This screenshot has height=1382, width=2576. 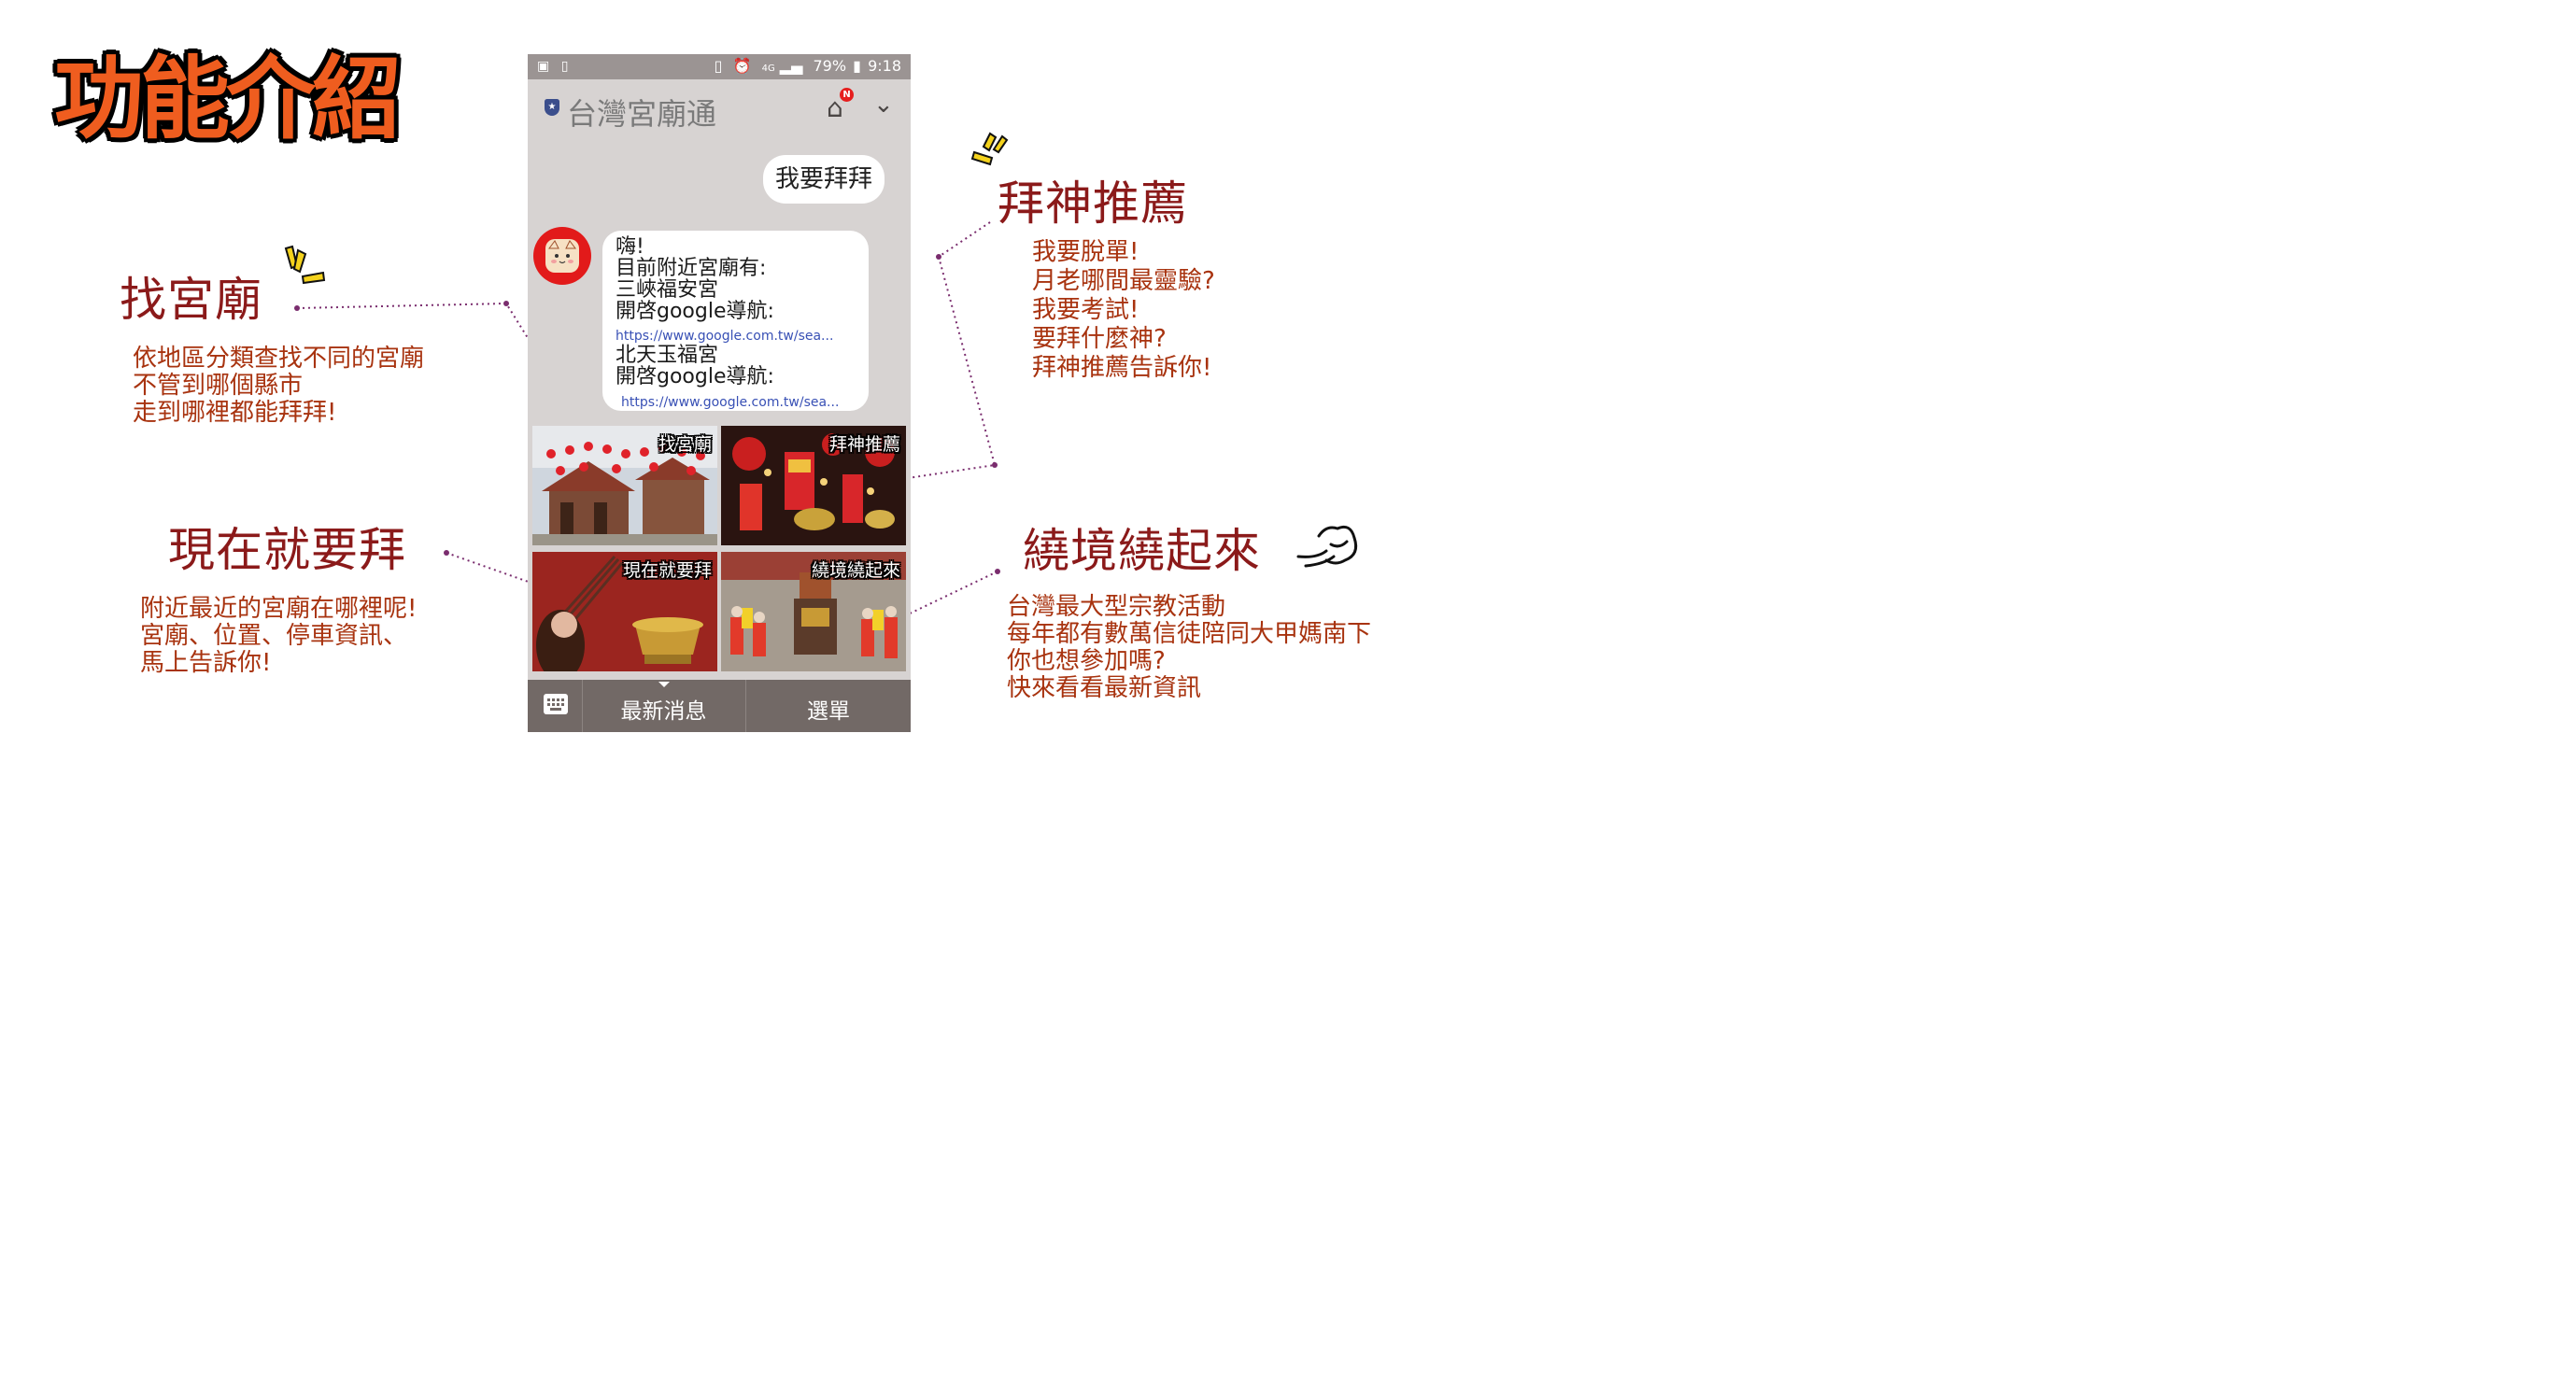 What do you see at coordinates (206, 663) in the screenshot?
I see `feature-desc-line: 馬上告訴你!` at bounding box center [206, 663].